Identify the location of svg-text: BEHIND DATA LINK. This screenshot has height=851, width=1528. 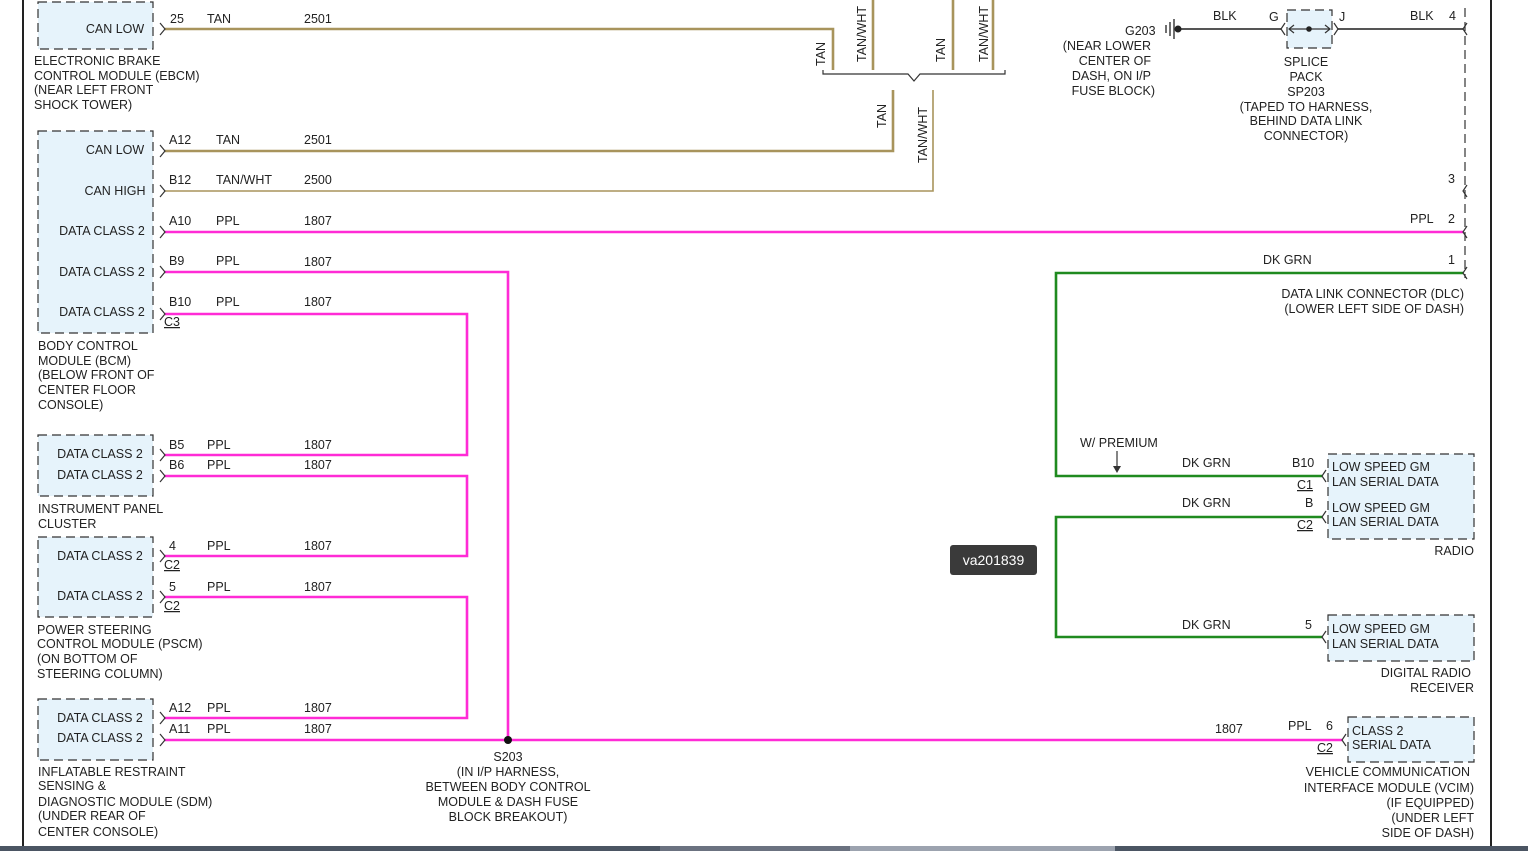
(1306, 121).